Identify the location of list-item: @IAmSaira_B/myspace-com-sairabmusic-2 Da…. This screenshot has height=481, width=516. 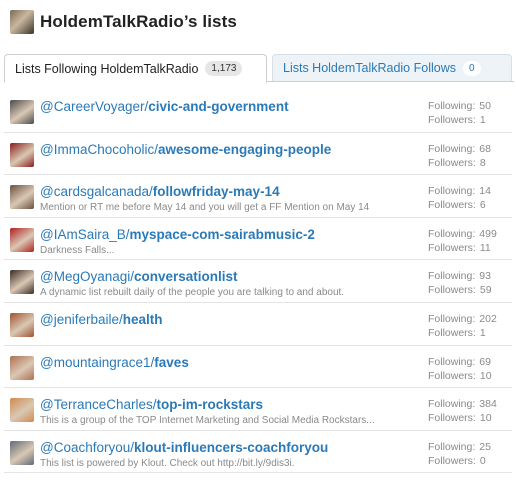
(258, 239).